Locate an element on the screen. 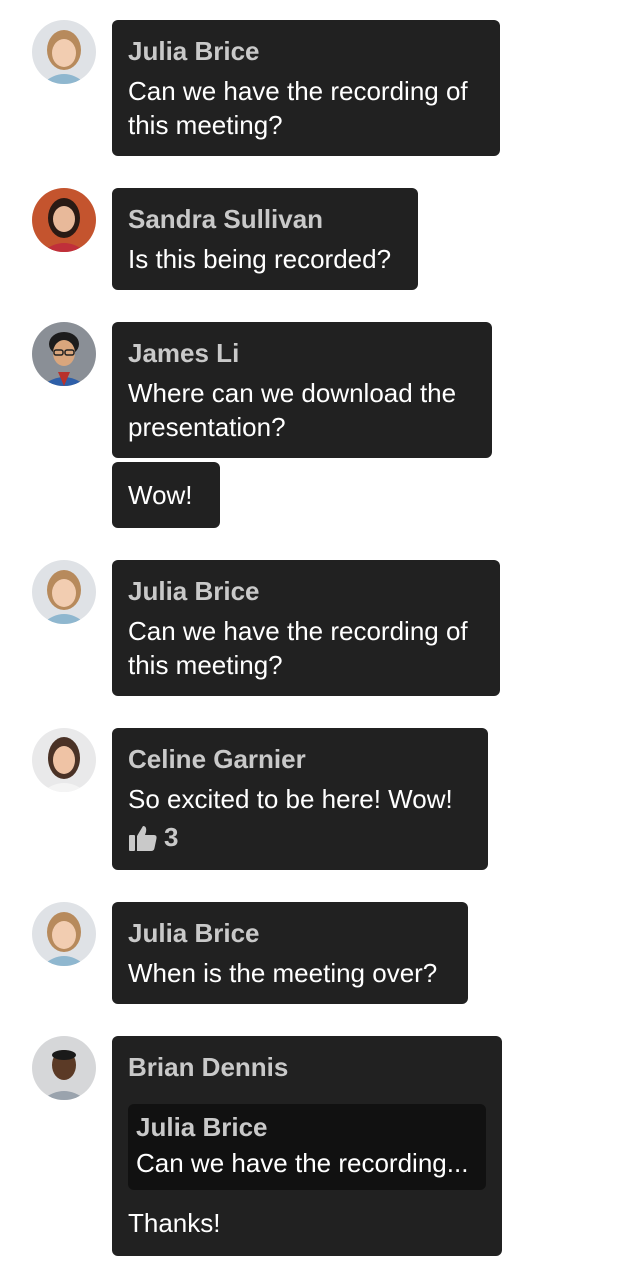  thumbs-up-icon is located at coordinates (143, 838).